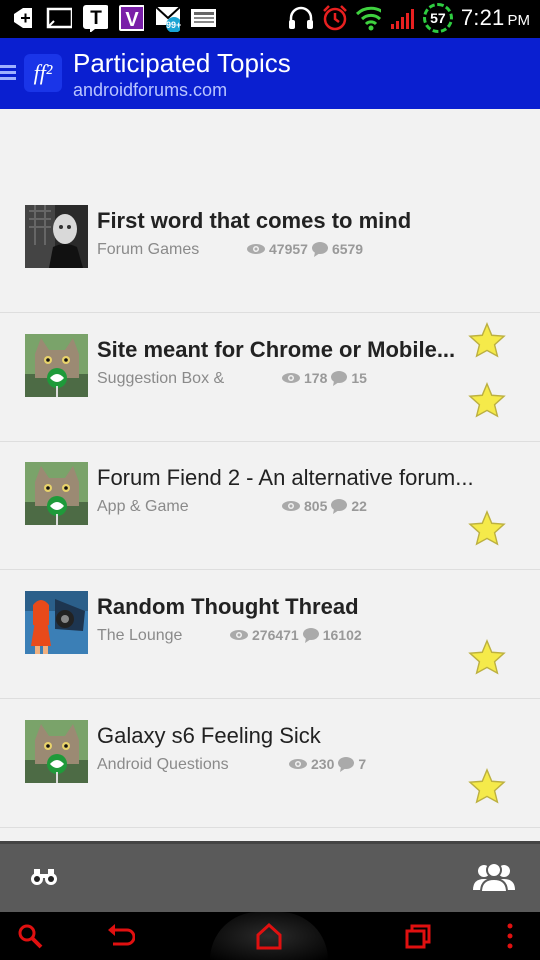 The width and height of the screenshot is (540, 960). I want to click on headphones-icon, so click(300, 18).